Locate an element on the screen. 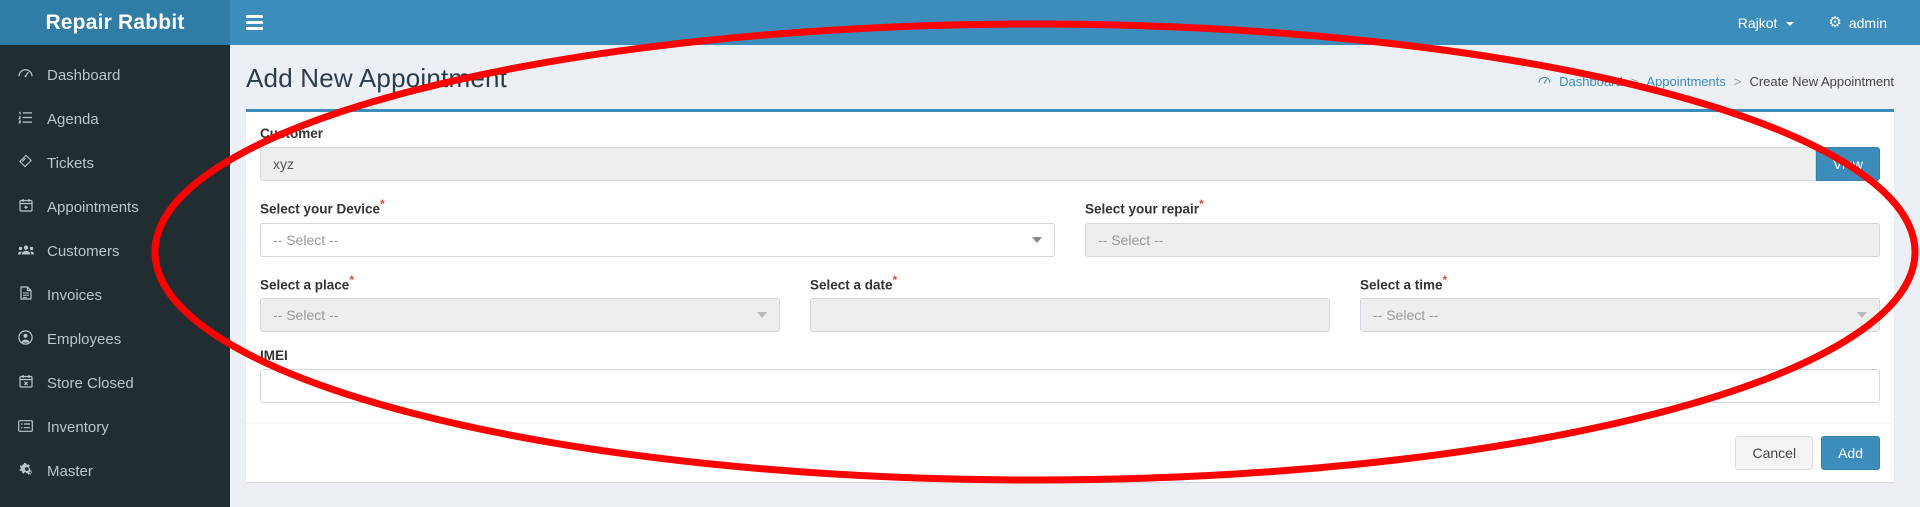 The image size is (1920, 507). form-footer: Cancel Add is located at coordinates (1070, 452).